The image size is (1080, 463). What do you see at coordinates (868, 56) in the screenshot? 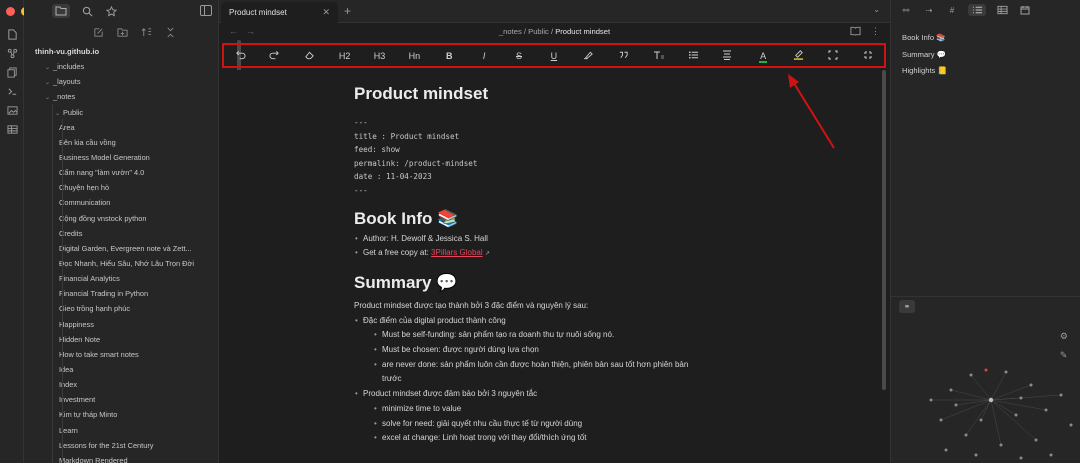
I see `exit-fullscreen-icon` at bounding box center [868, 56].